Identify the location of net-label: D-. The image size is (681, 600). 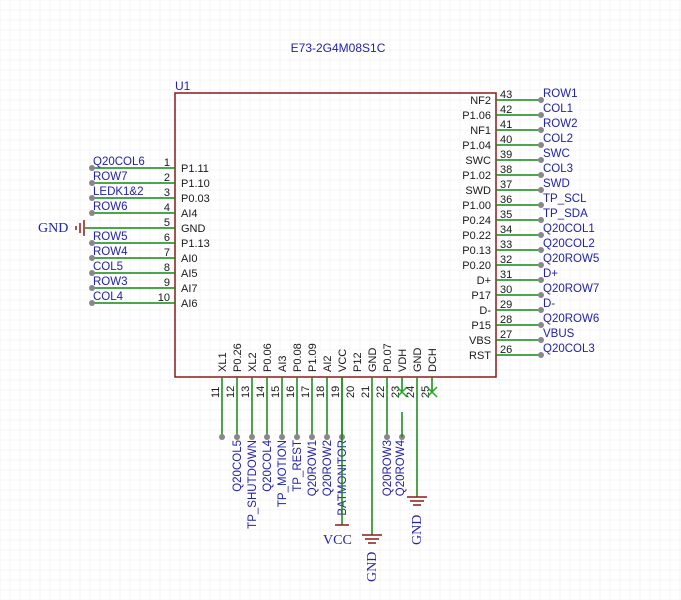
(549, 304).